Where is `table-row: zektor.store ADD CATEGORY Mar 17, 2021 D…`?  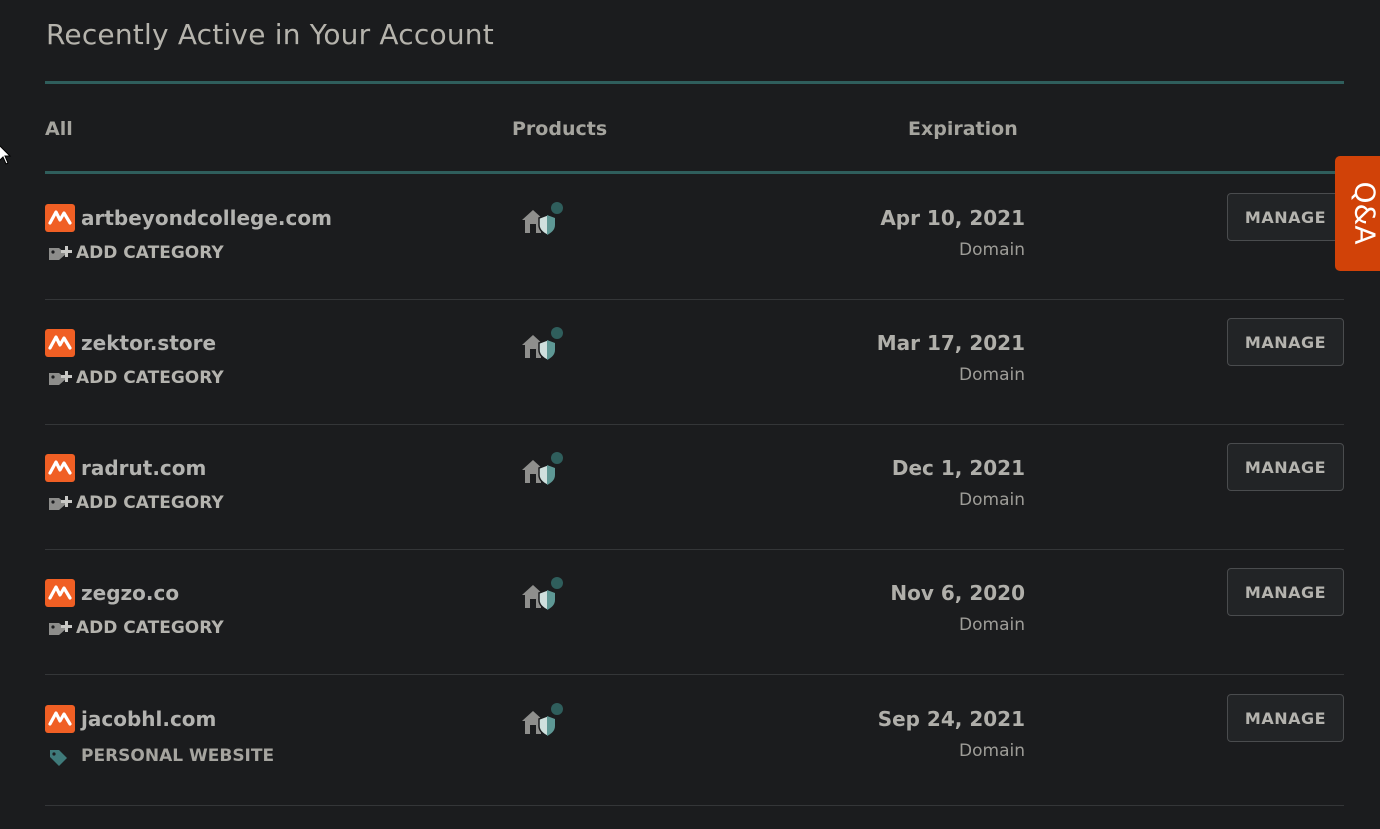
table-row: zektor.store ADD CATEGORY Mar 17, 2021 D… is located at coordinates (694, 362).